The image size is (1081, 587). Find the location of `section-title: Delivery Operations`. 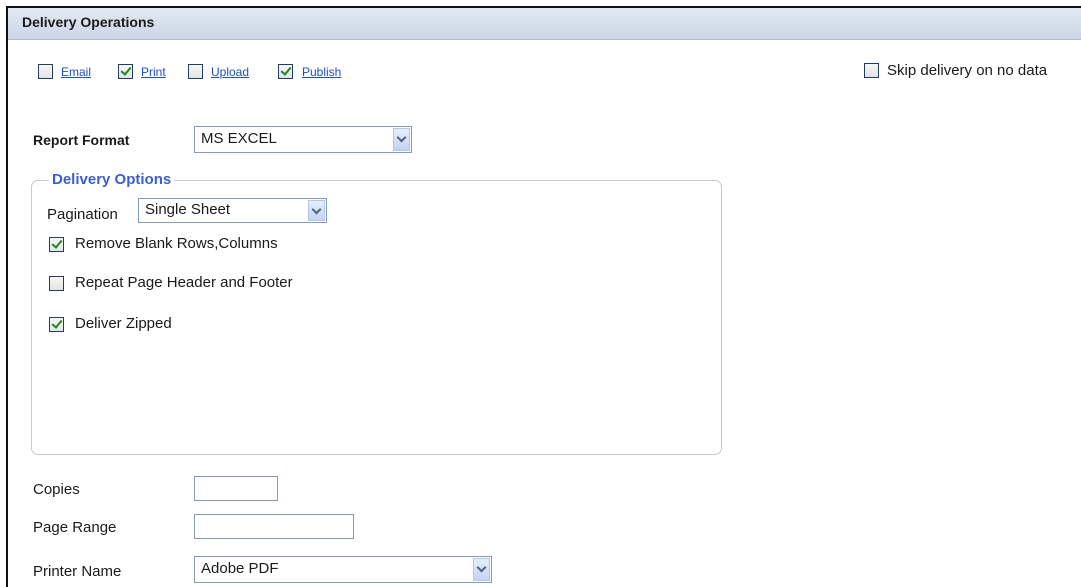

section-title: Delivery Operations is located at coordinates (88, 22).